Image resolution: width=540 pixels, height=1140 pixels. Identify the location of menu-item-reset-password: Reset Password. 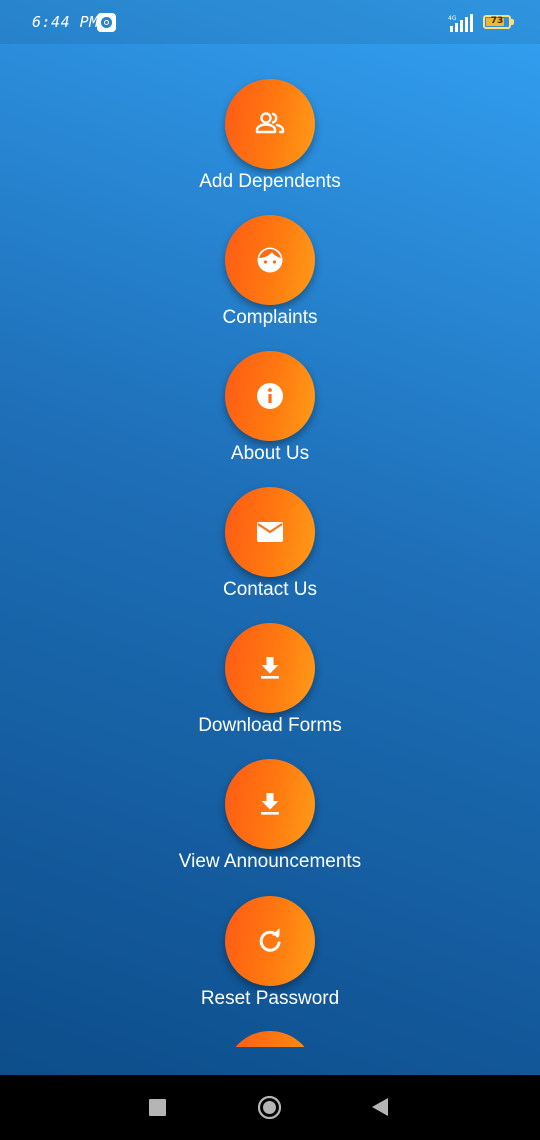
(270, 956).